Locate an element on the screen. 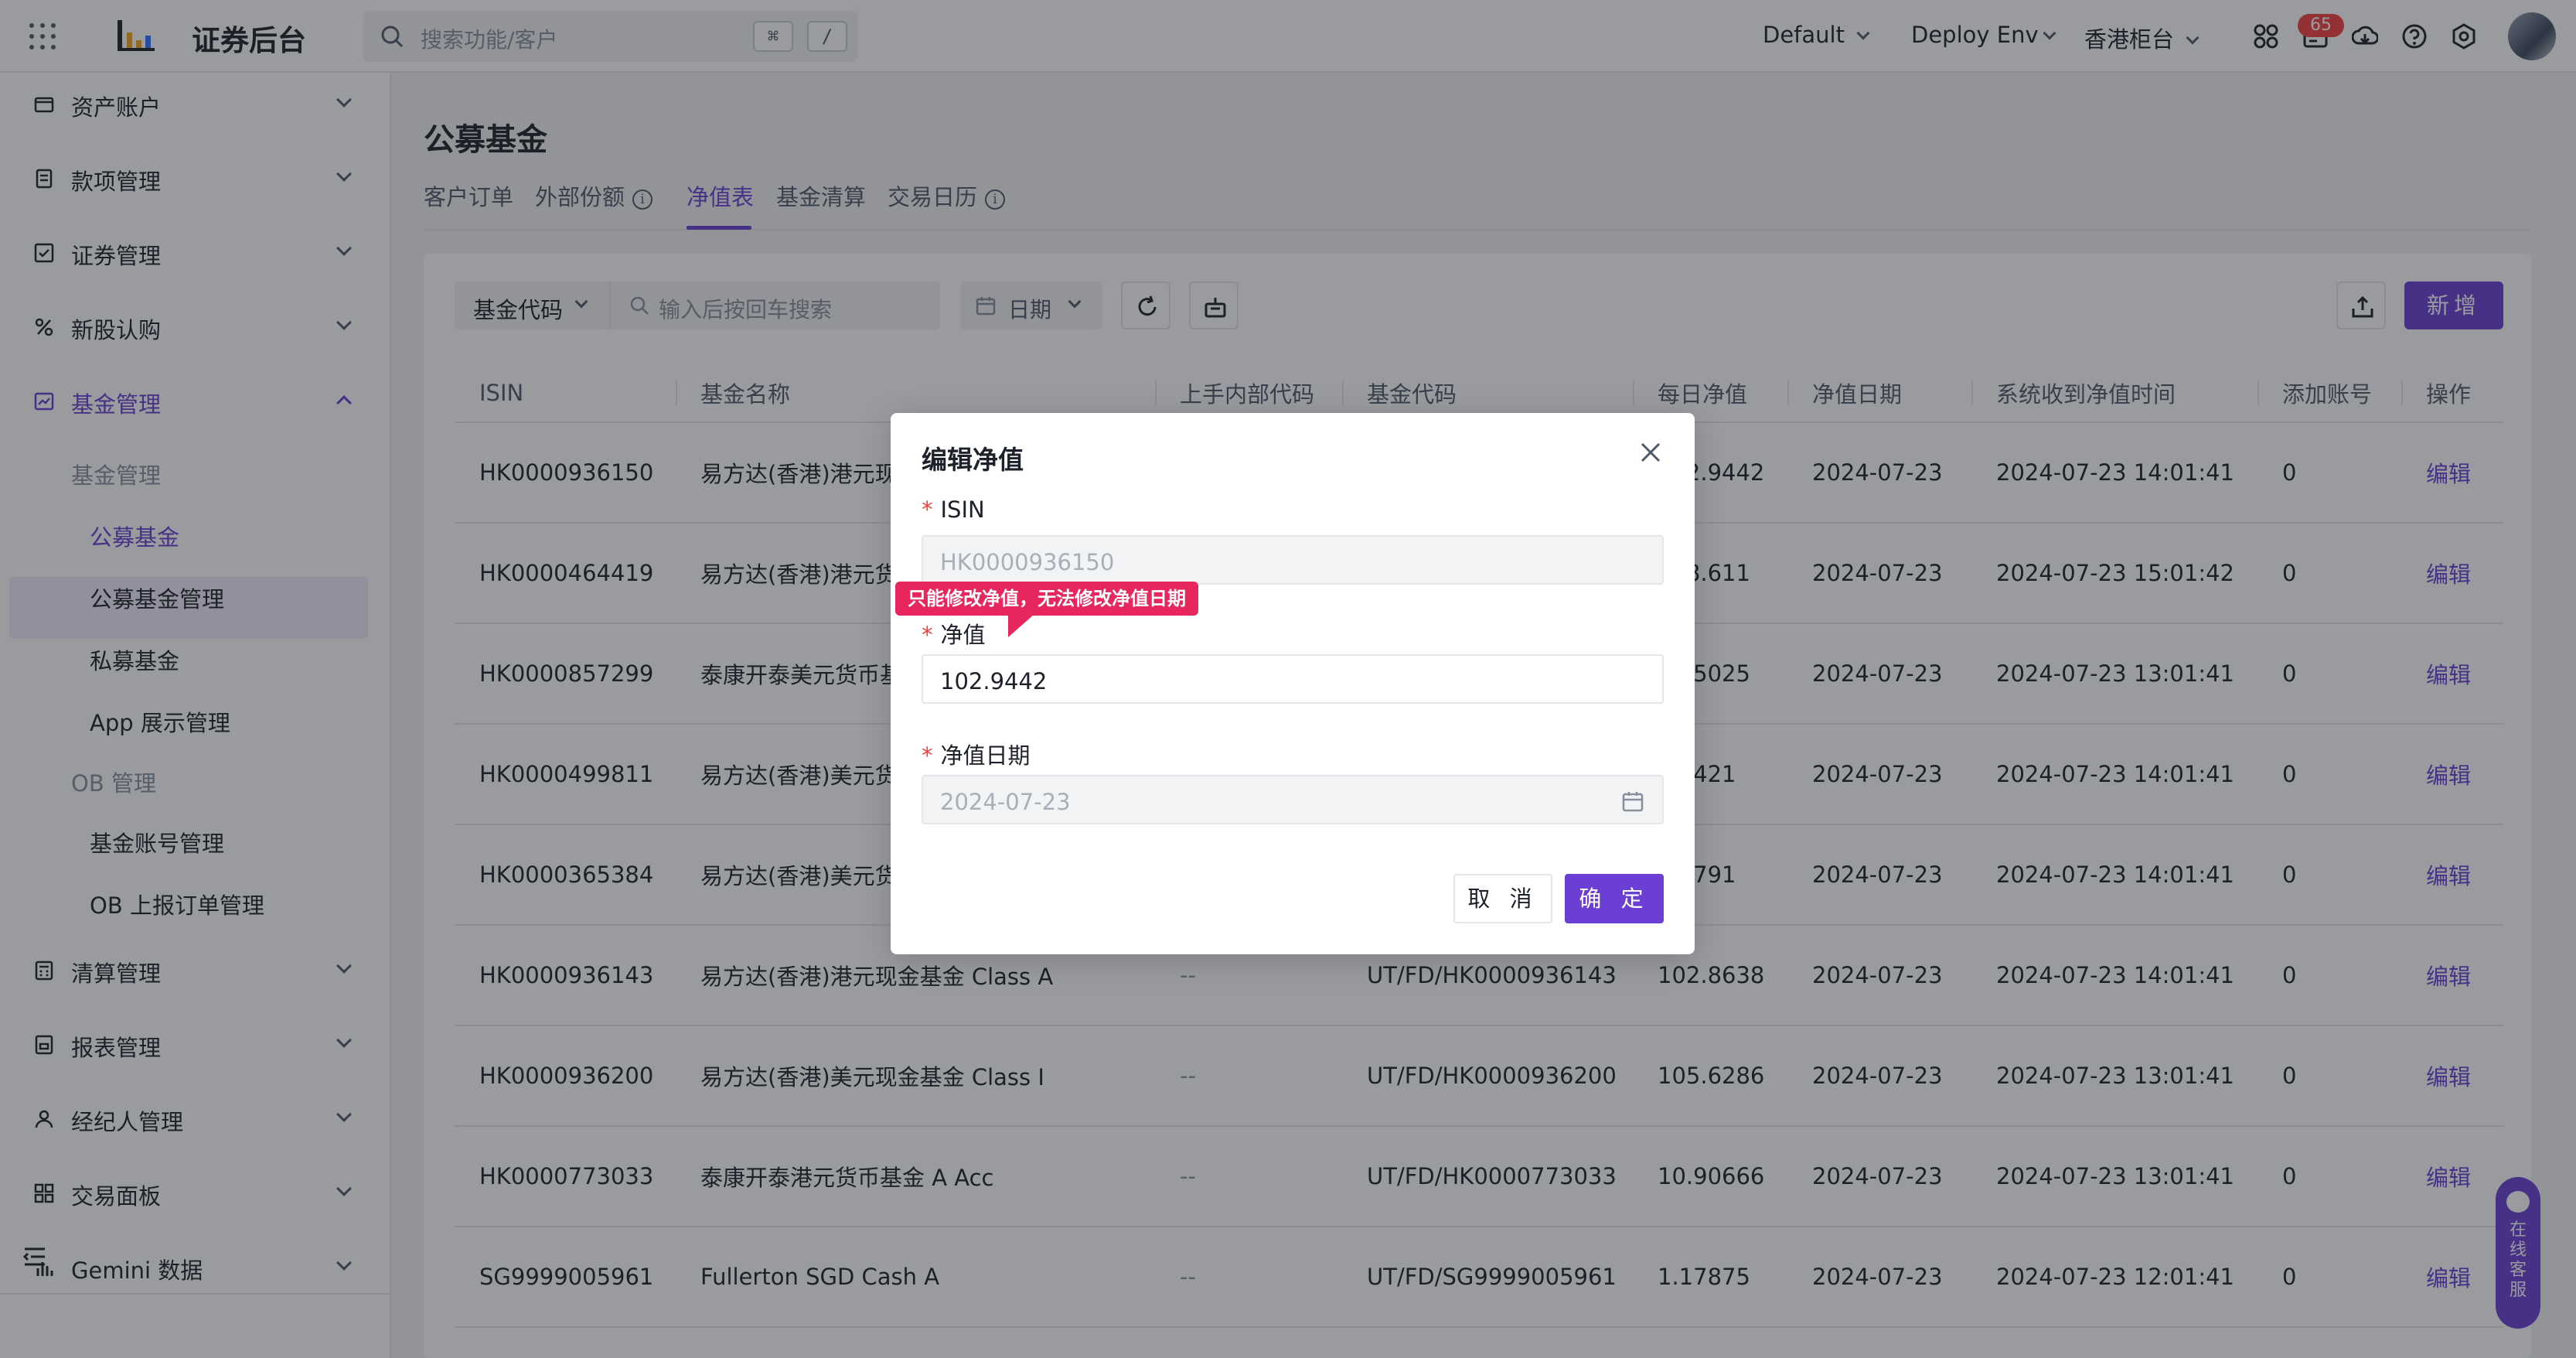  close-icon is located at coordinates (1651, 452).